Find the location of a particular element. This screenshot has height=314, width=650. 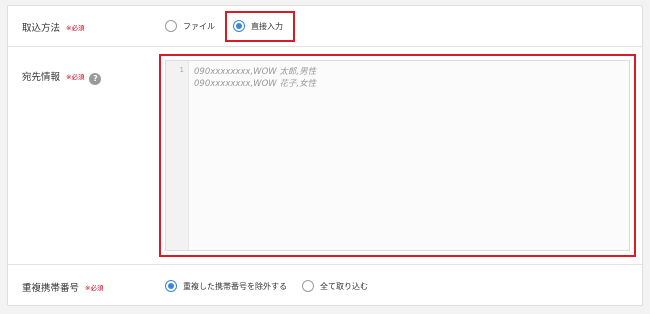

radio-file-label: ファイル is located at coordinates (199, 26).